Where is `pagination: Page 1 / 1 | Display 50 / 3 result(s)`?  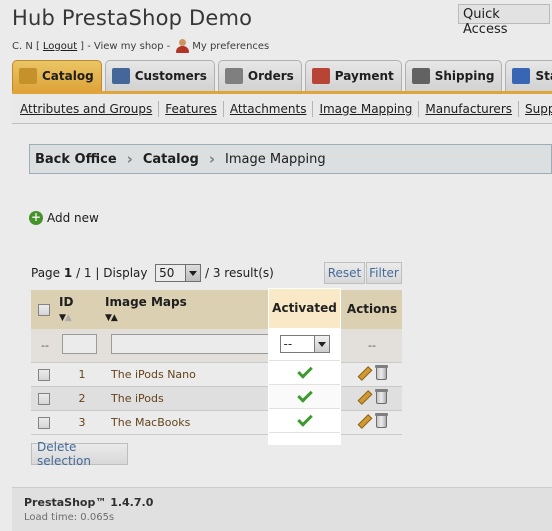 pagination: Page 1 / 1 | Display 50 / 3 result(s) is located at coordinates (152, 273).